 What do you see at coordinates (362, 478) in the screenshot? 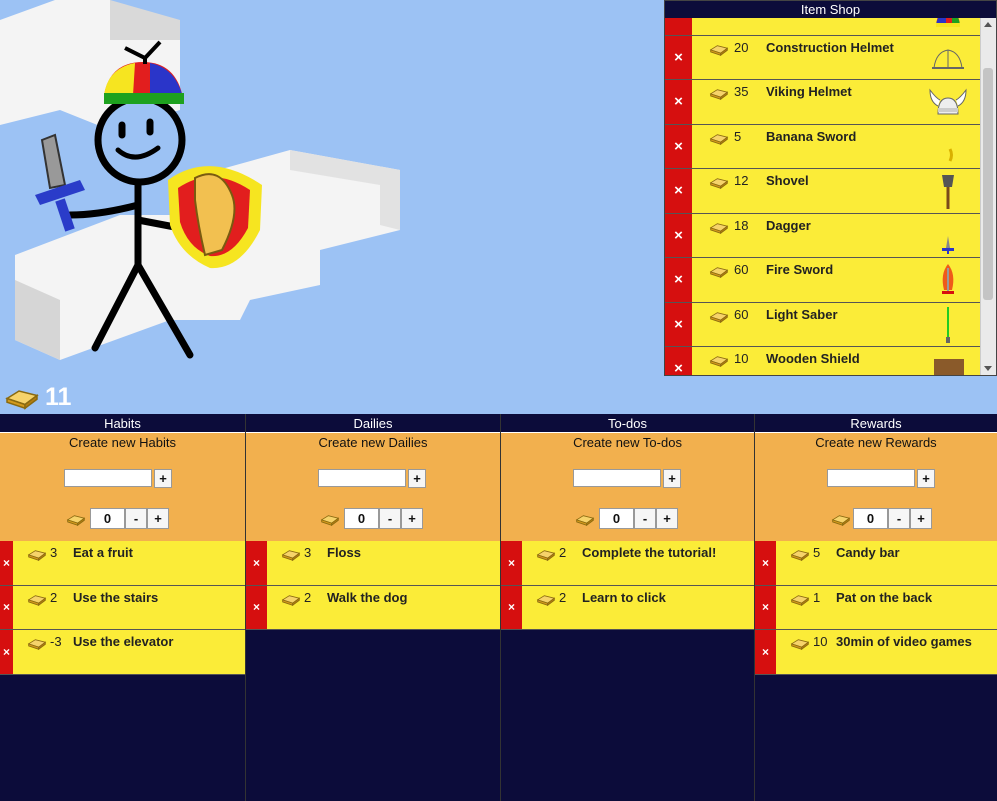
I see `dailies-name-input` at bounding box center [362, 478].